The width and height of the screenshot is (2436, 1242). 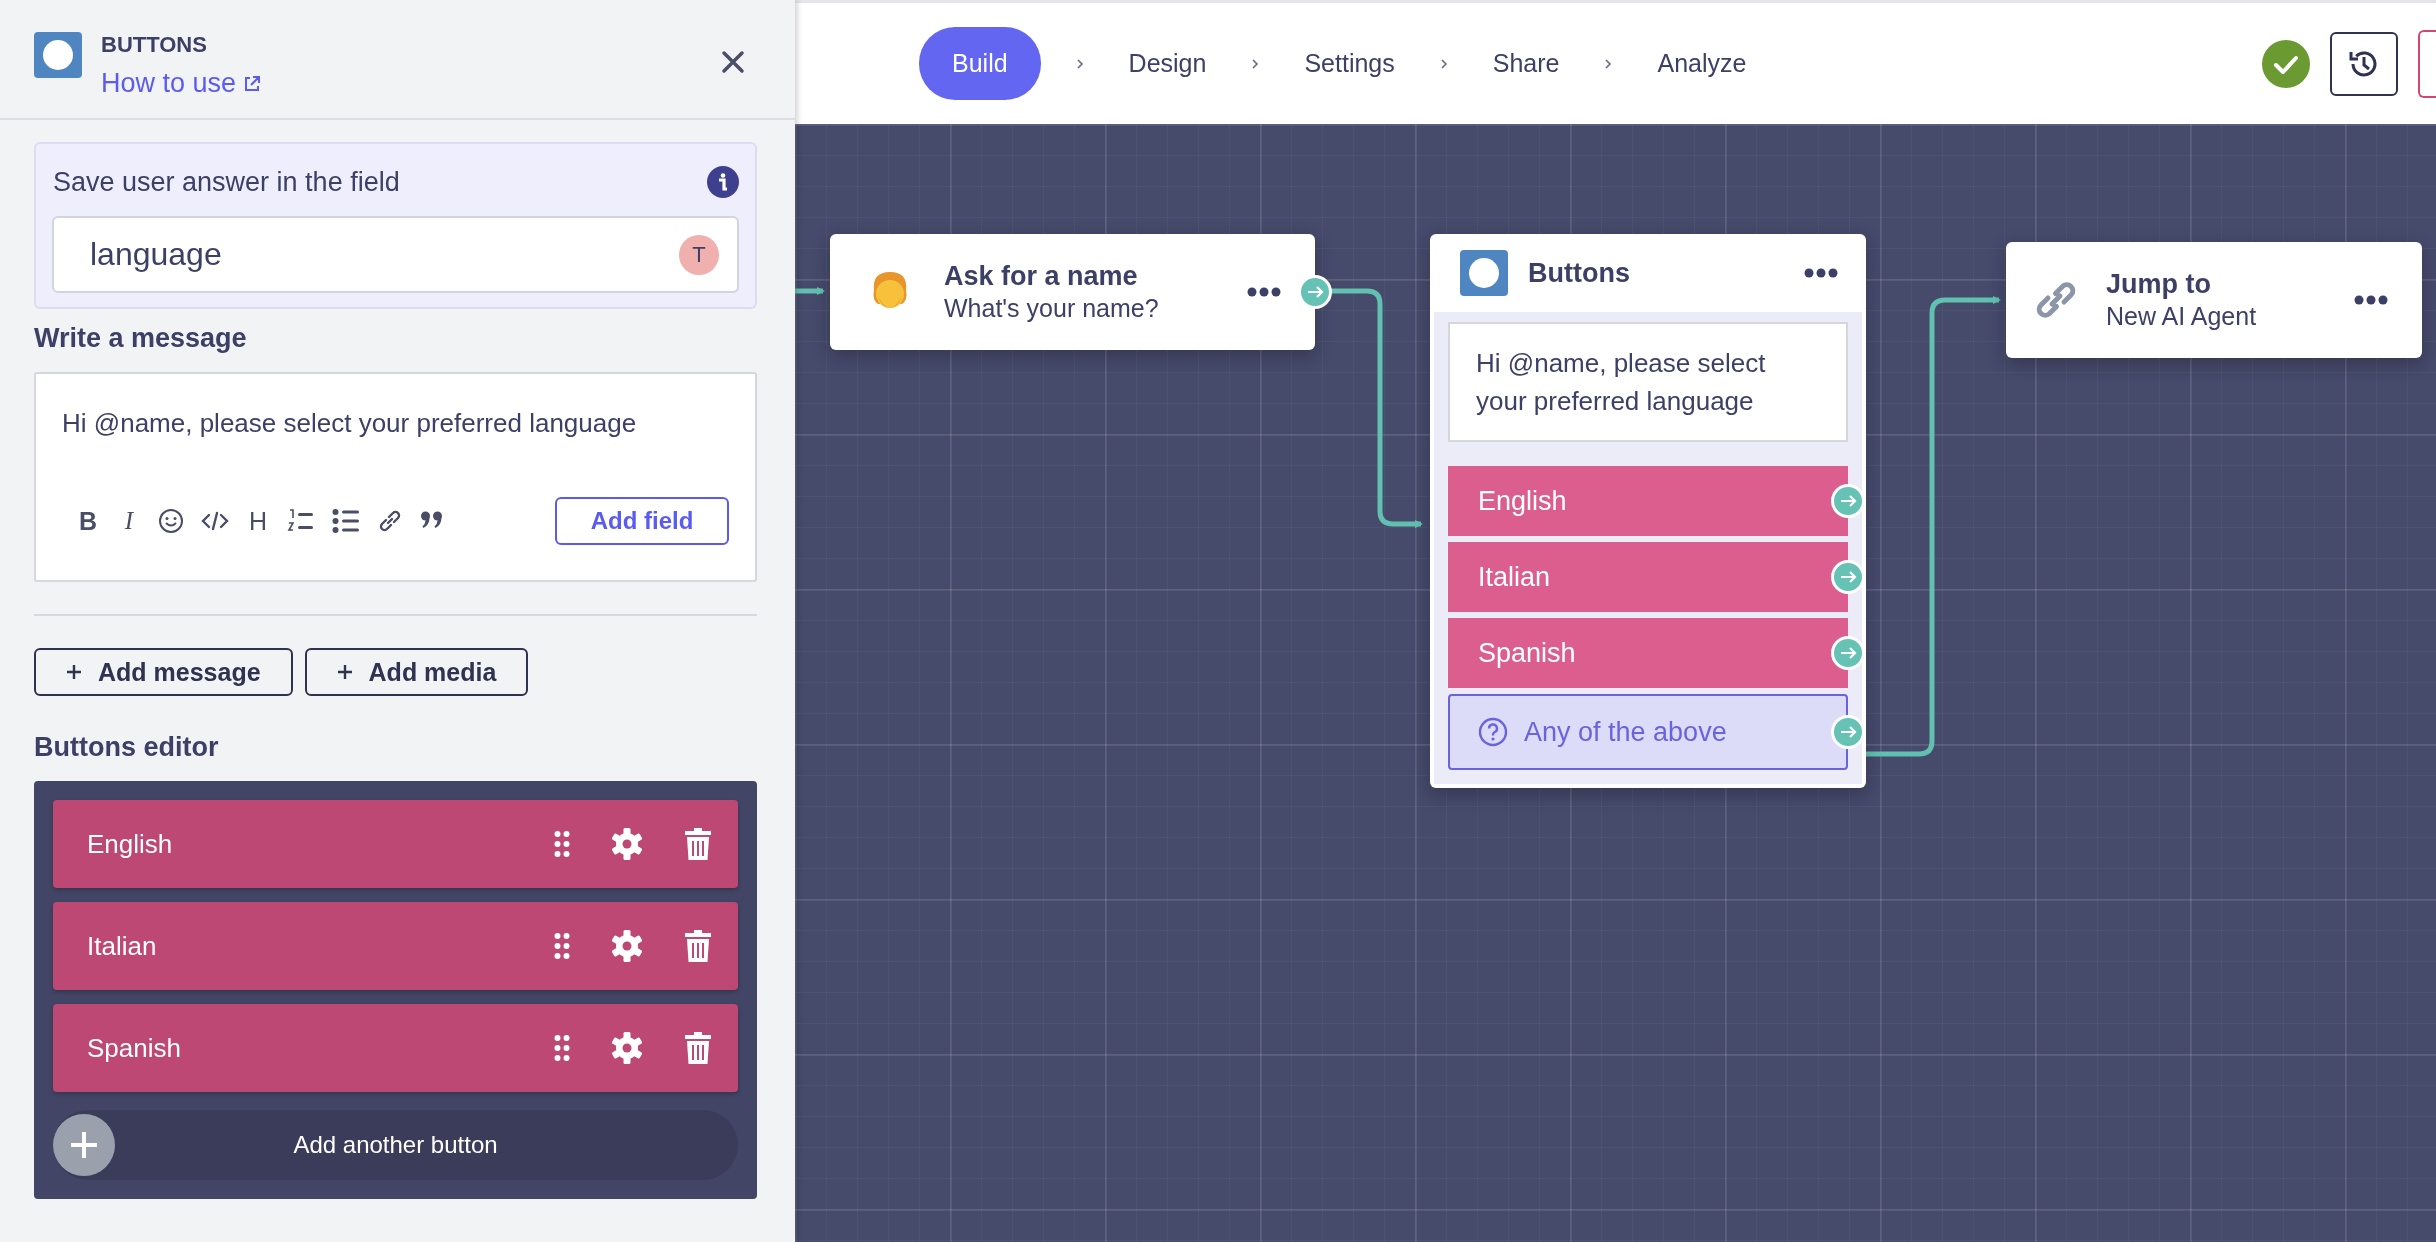 What do you see at coordinates (252, 83) in the screenshot?
I see `external-link-icon` at bounding box center [252, 83].